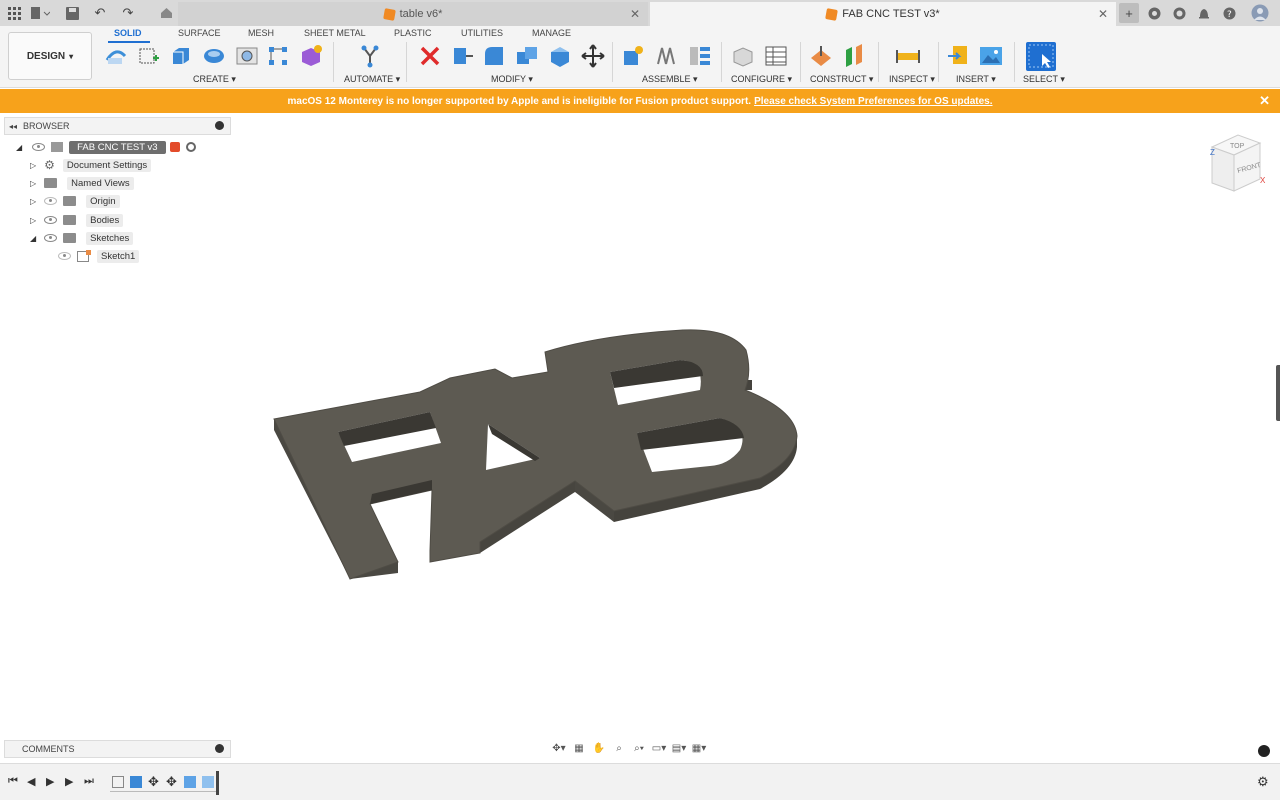 The image size is (1280, 800). What do you see at coordinates (559, 748) in the screenshot?
I see `orbit-icon: ✥▾` at bounding box center [559, 748].